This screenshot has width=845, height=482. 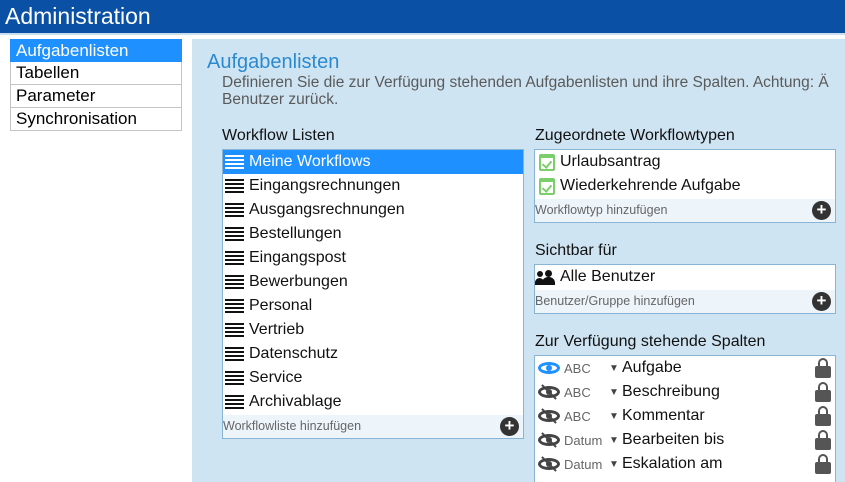 I want to click on add-workflow-list-row: Workflowliste hinzufügen +, so click(x=373, y=426).